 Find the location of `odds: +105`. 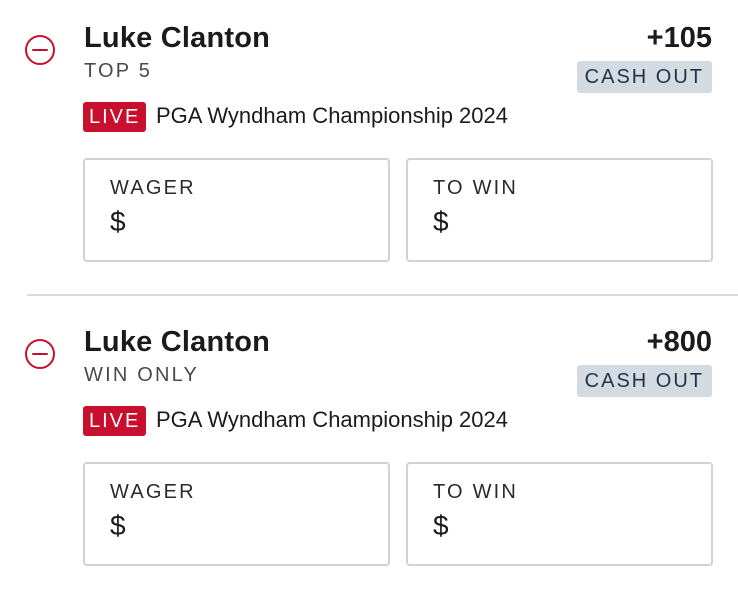

odds: +105 is located at coordinates (679, 38).